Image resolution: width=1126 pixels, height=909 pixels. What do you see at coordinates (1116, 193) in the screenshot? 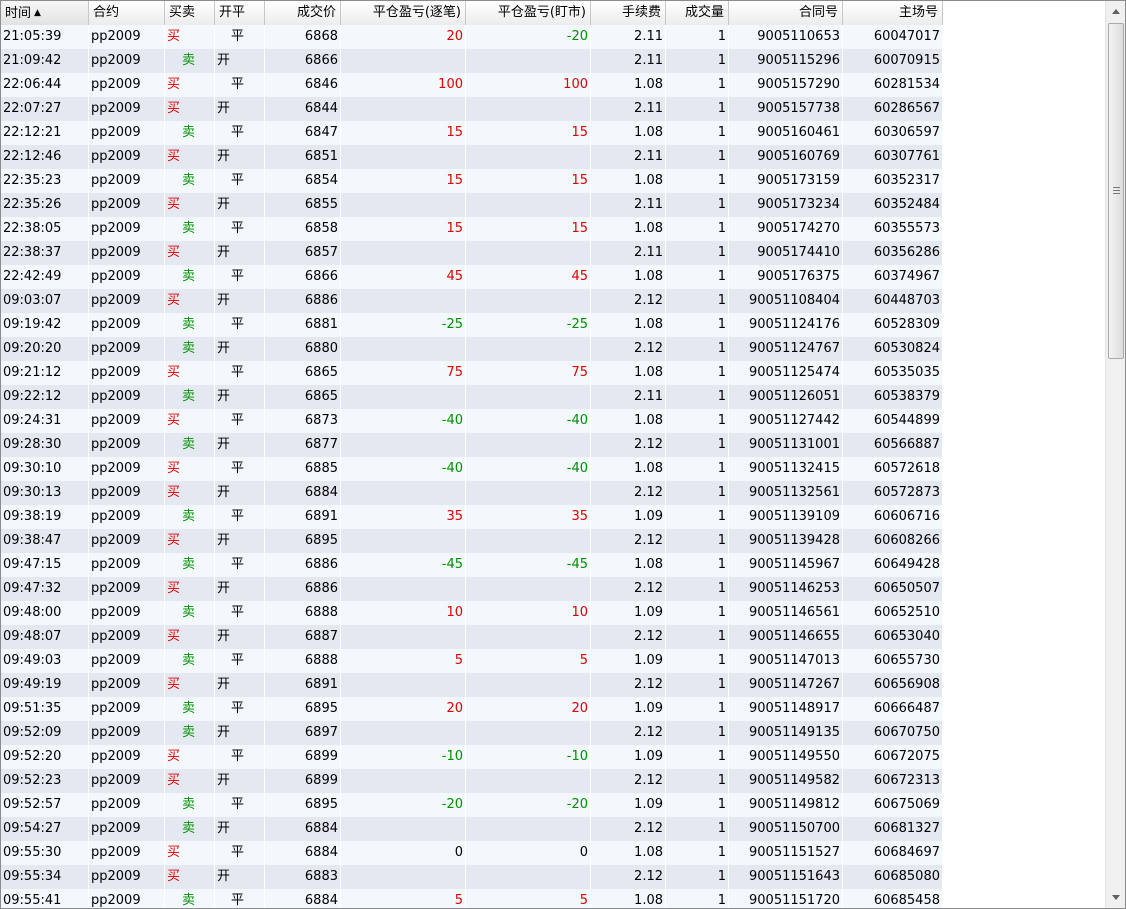
I see `grip-line` at bounding box center [1116, 193].